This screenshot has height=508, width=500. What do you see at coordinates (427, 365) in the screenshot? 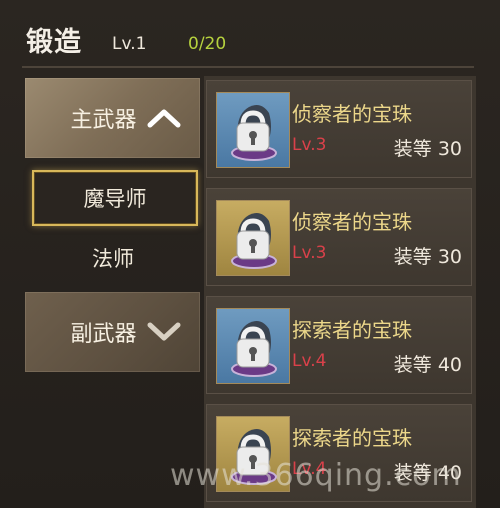
I see `item-gear-level: 装等 40` at bounding box center [427, 365].